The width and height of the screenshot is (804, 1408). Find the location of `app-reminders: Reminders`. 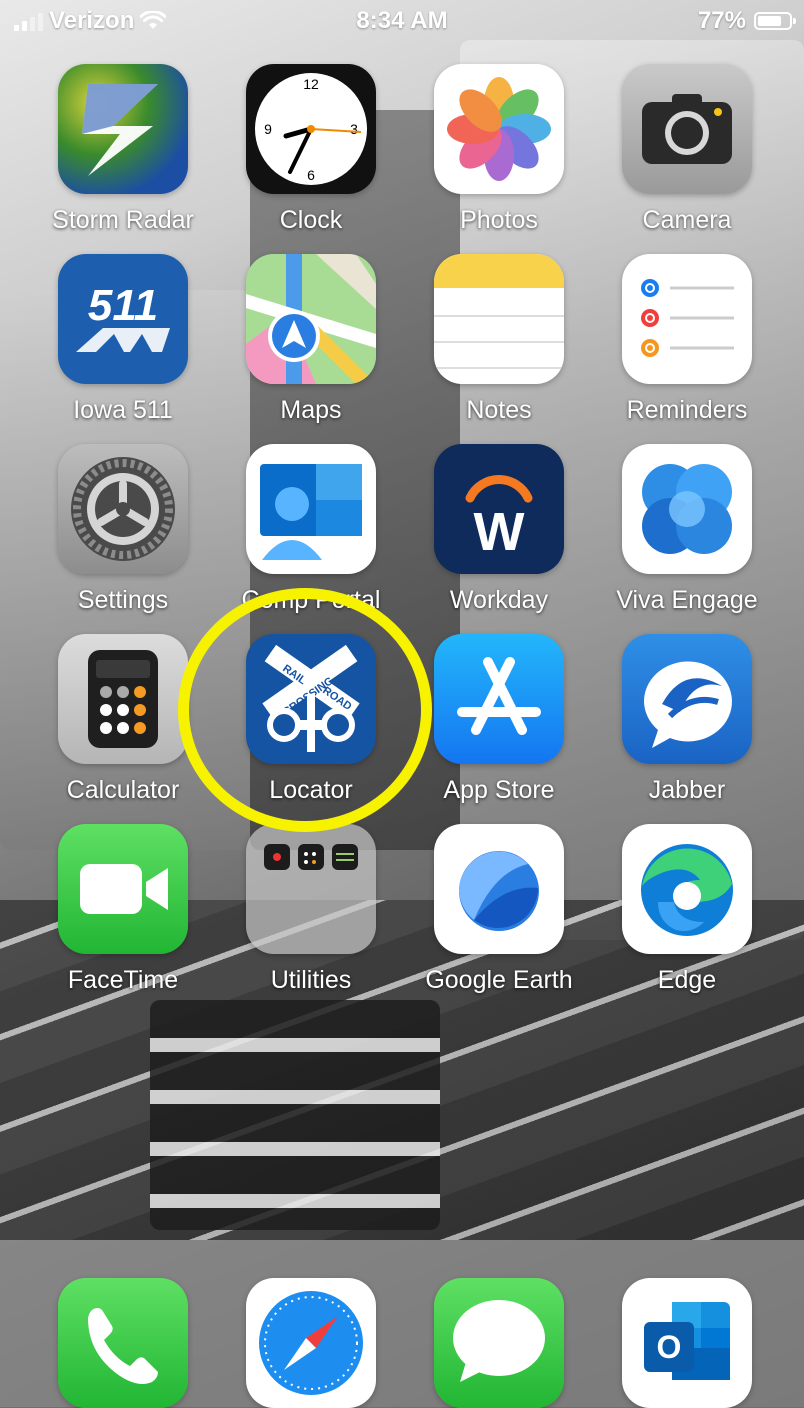

app-reminders: Reminders is located at coordinates (687, 339).